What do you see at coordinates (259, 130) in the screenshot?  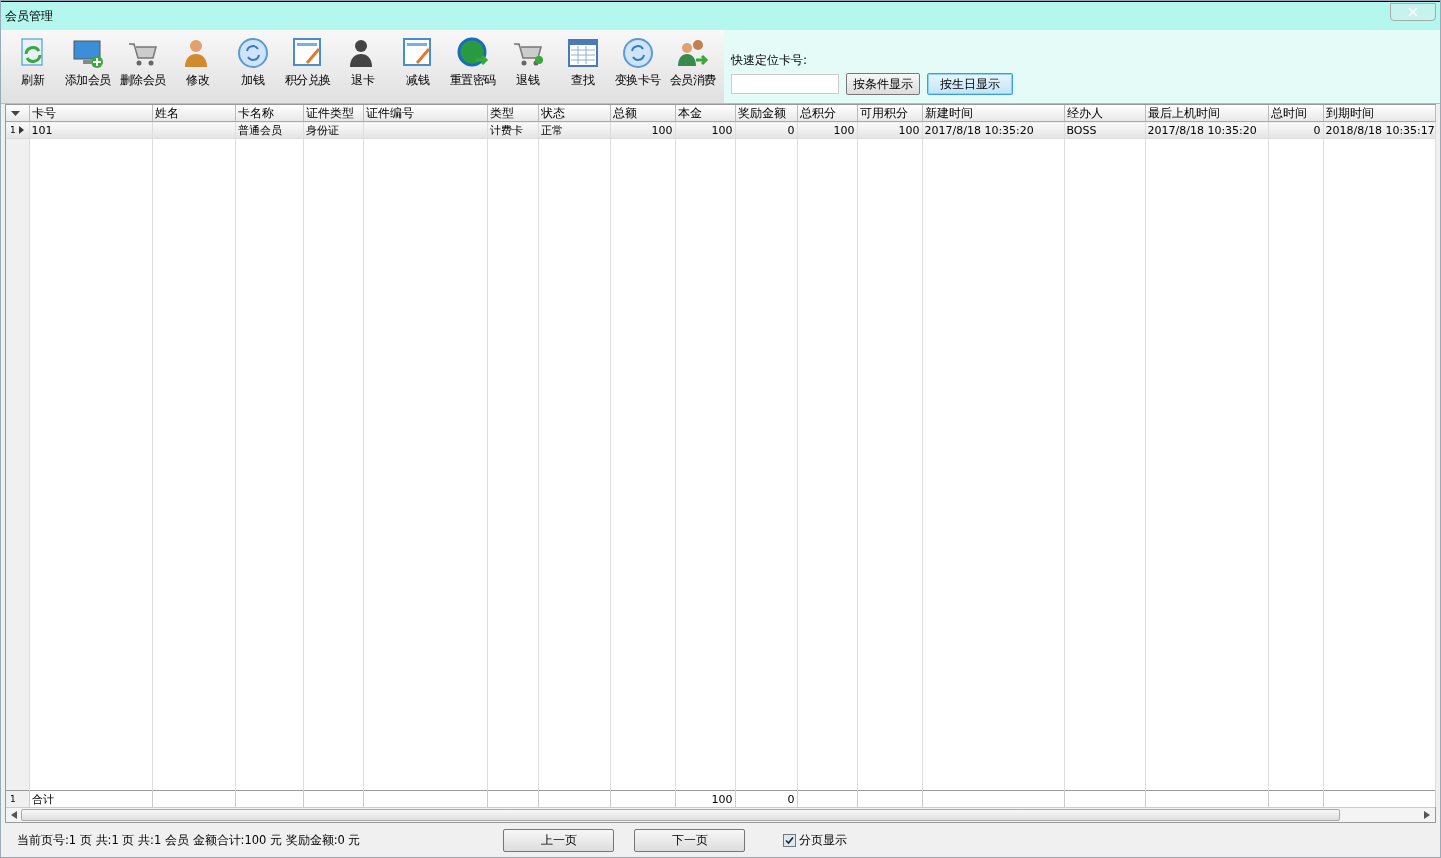 I see `table-cell: 普通会员` at bounding box center [259, 130].